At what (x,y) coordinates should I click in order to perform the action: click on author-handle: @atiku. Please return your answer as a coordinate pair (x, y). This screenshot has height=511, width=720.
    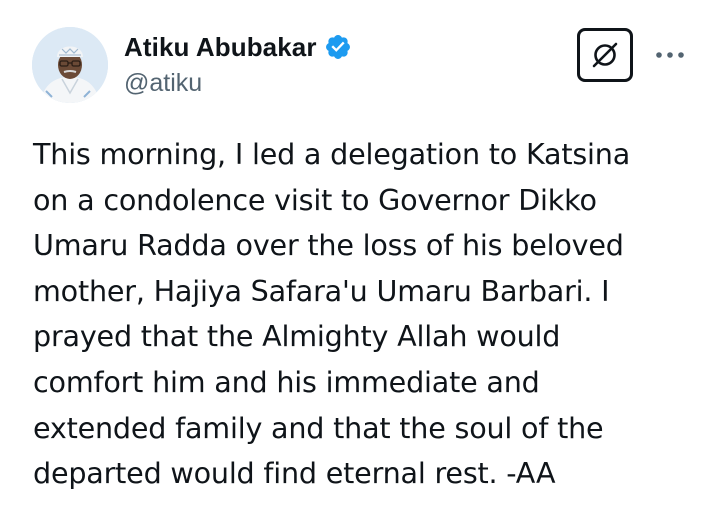
    Looking at the image, I should click on (163, 83).